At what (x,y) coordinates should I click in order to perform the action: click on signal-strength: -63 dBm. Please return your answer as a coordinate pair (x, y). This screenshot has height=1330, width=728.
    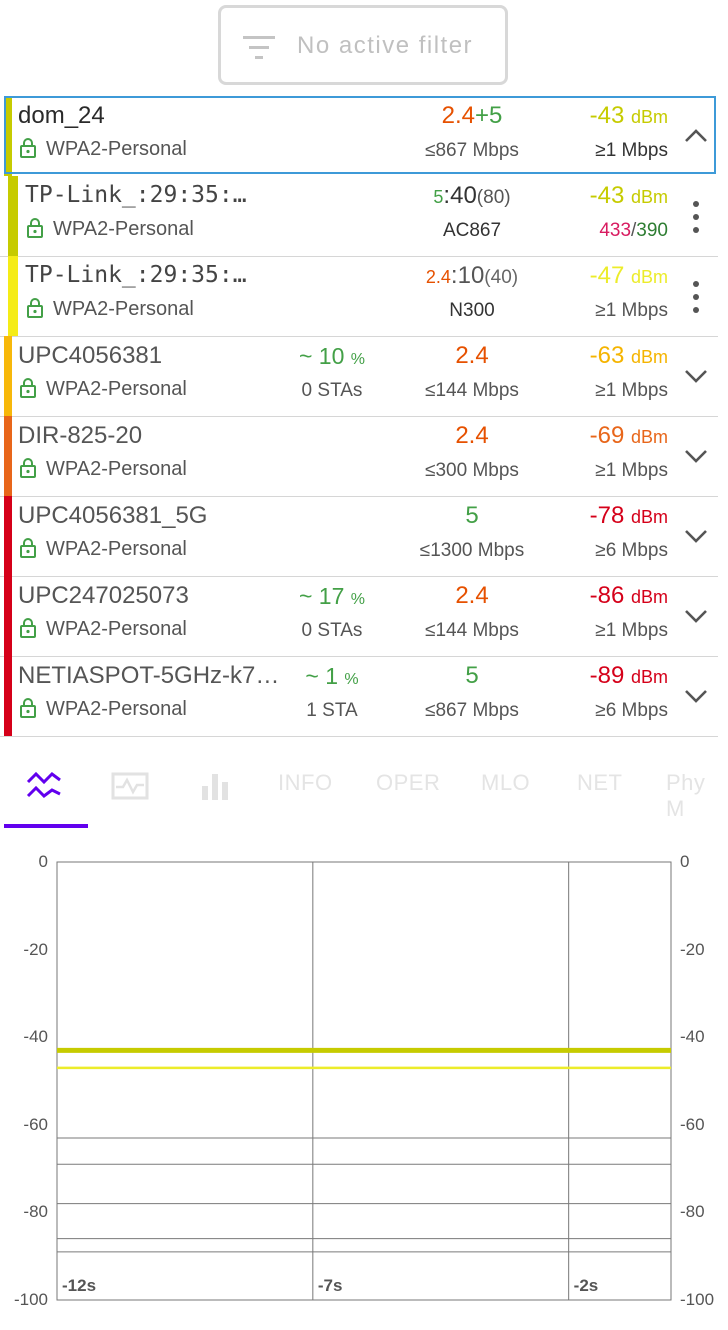
    Looking at the image, I should click on (629, 356).